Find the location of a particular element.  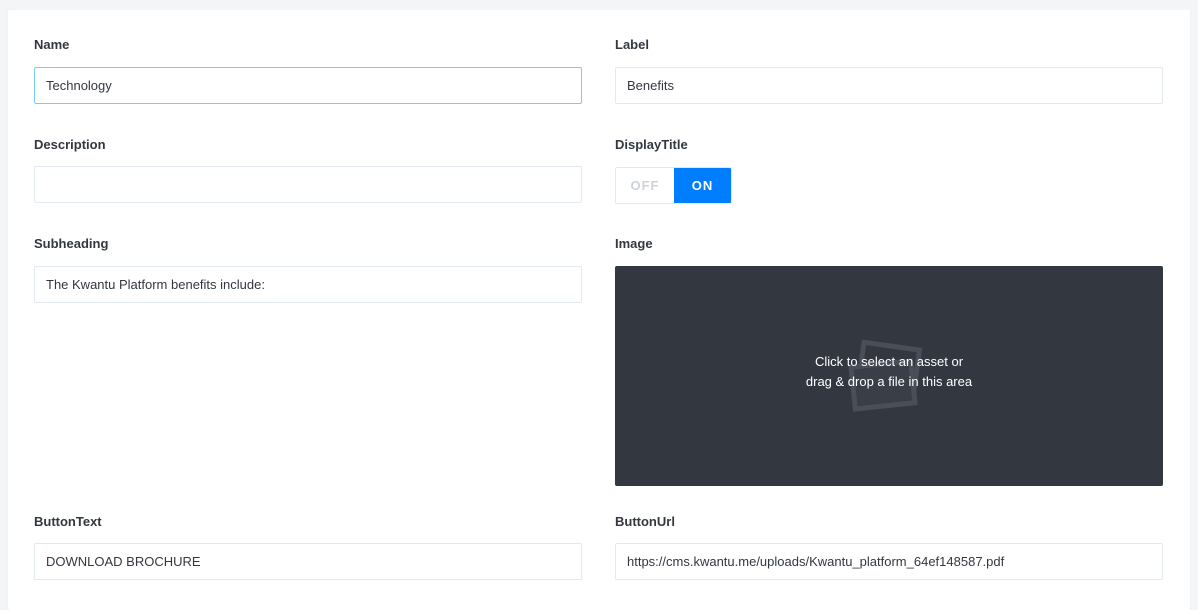

button-url-label: ButtonUrl is located at coordinates (645, 521).